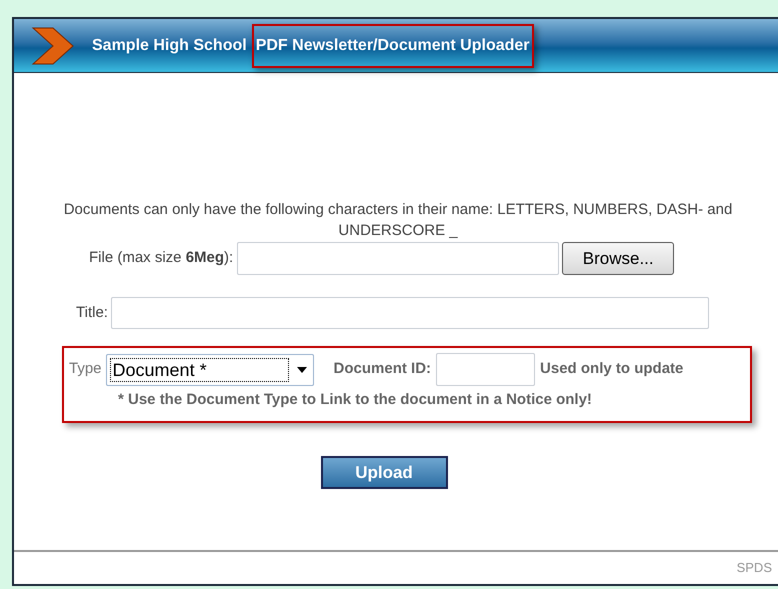 This screenshot has width=778, height=589. What do you see at coordinates (210, 370) in the screenshot?
I see `type-select: Document *` at bounding box center [210, 370].